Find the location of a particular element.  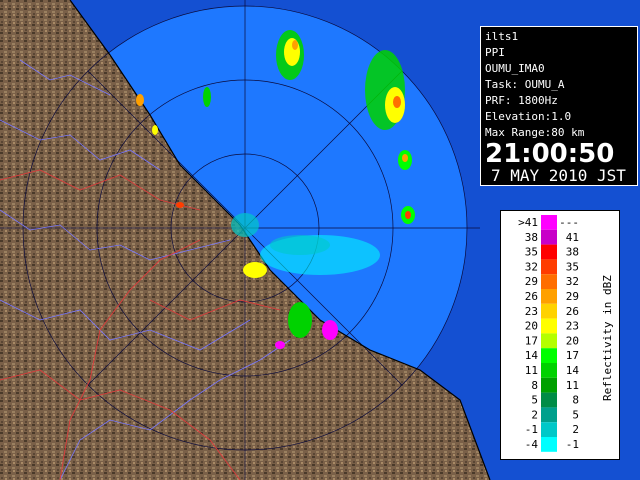

legend-upper-value: -1 is located at coordinates (572, 444).